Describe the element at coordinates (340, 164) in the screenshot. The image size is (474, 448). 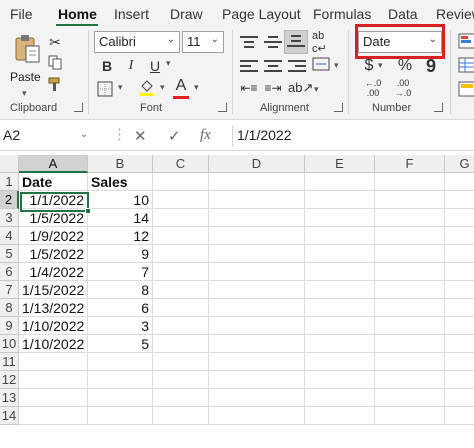
I see `column-header-e: E` at that location.